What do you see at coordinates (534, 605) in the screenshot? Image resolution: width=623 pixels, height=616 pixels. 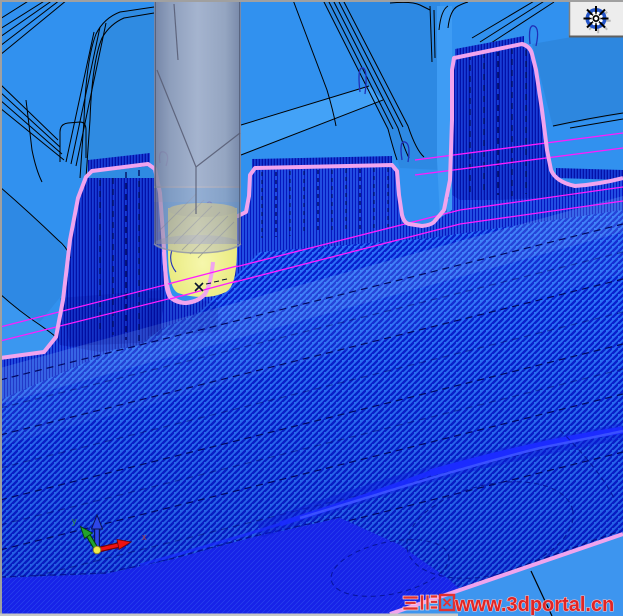 I see `svg-text: www.3dportal.cn` at bounding box center [534, 605].